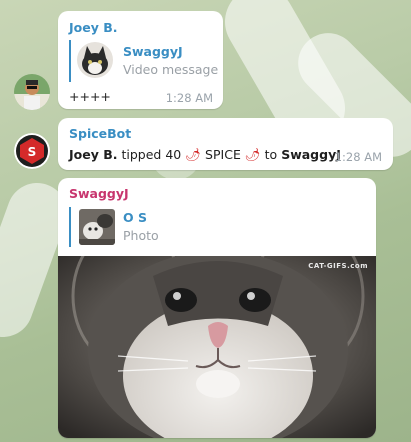 This screenshot has width=411, height=442. I want to click on text-segment: SPICE, so click(223, 154).